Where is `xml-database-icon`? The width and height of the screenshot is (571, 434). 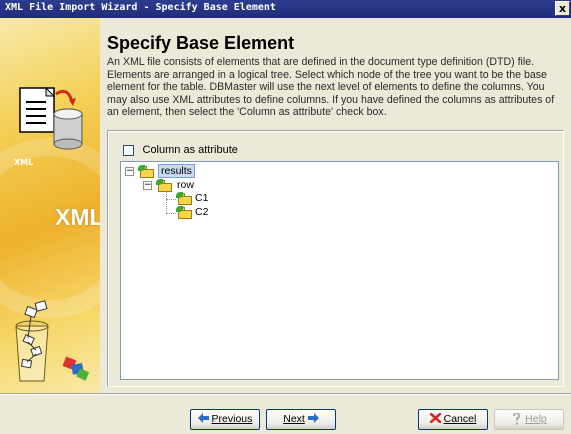 xml-database-icon is located at coordinates (51, 118).